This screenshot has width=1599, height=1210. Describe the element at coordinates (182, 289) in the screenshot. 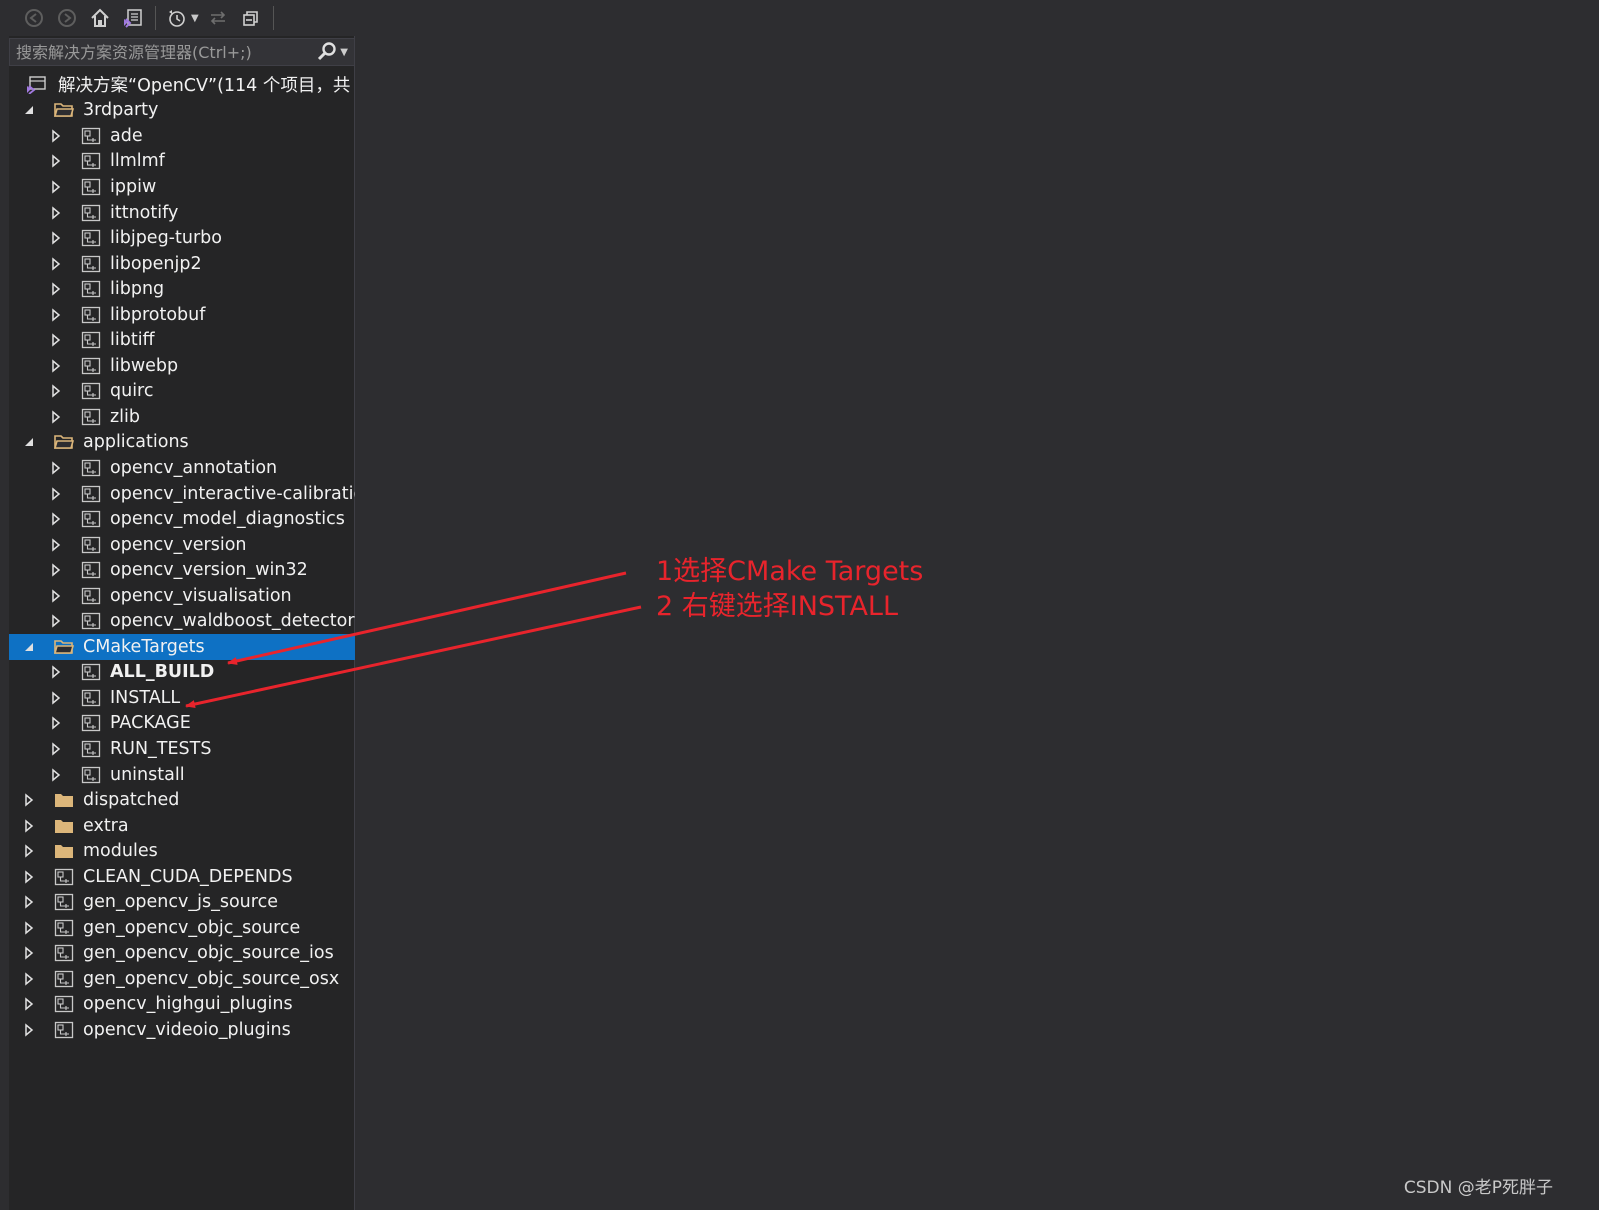

I see `tree-item-libpng: libpng` at that location.